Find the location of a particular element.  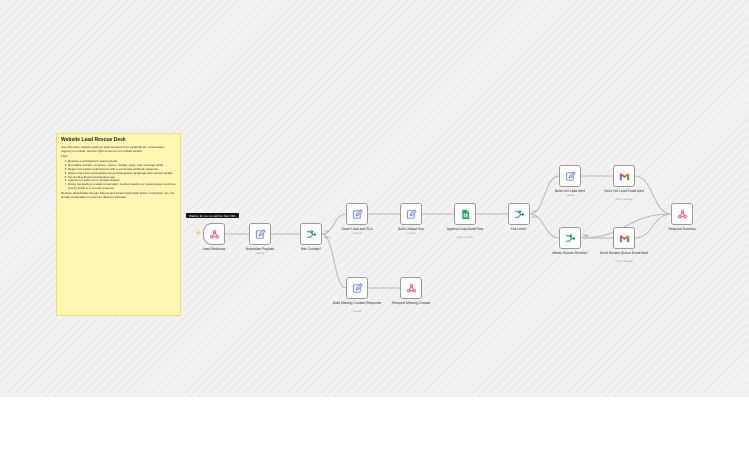

node-build-missing-contact: Build Missing Contact Response manual is located at coordinates (357, 295).